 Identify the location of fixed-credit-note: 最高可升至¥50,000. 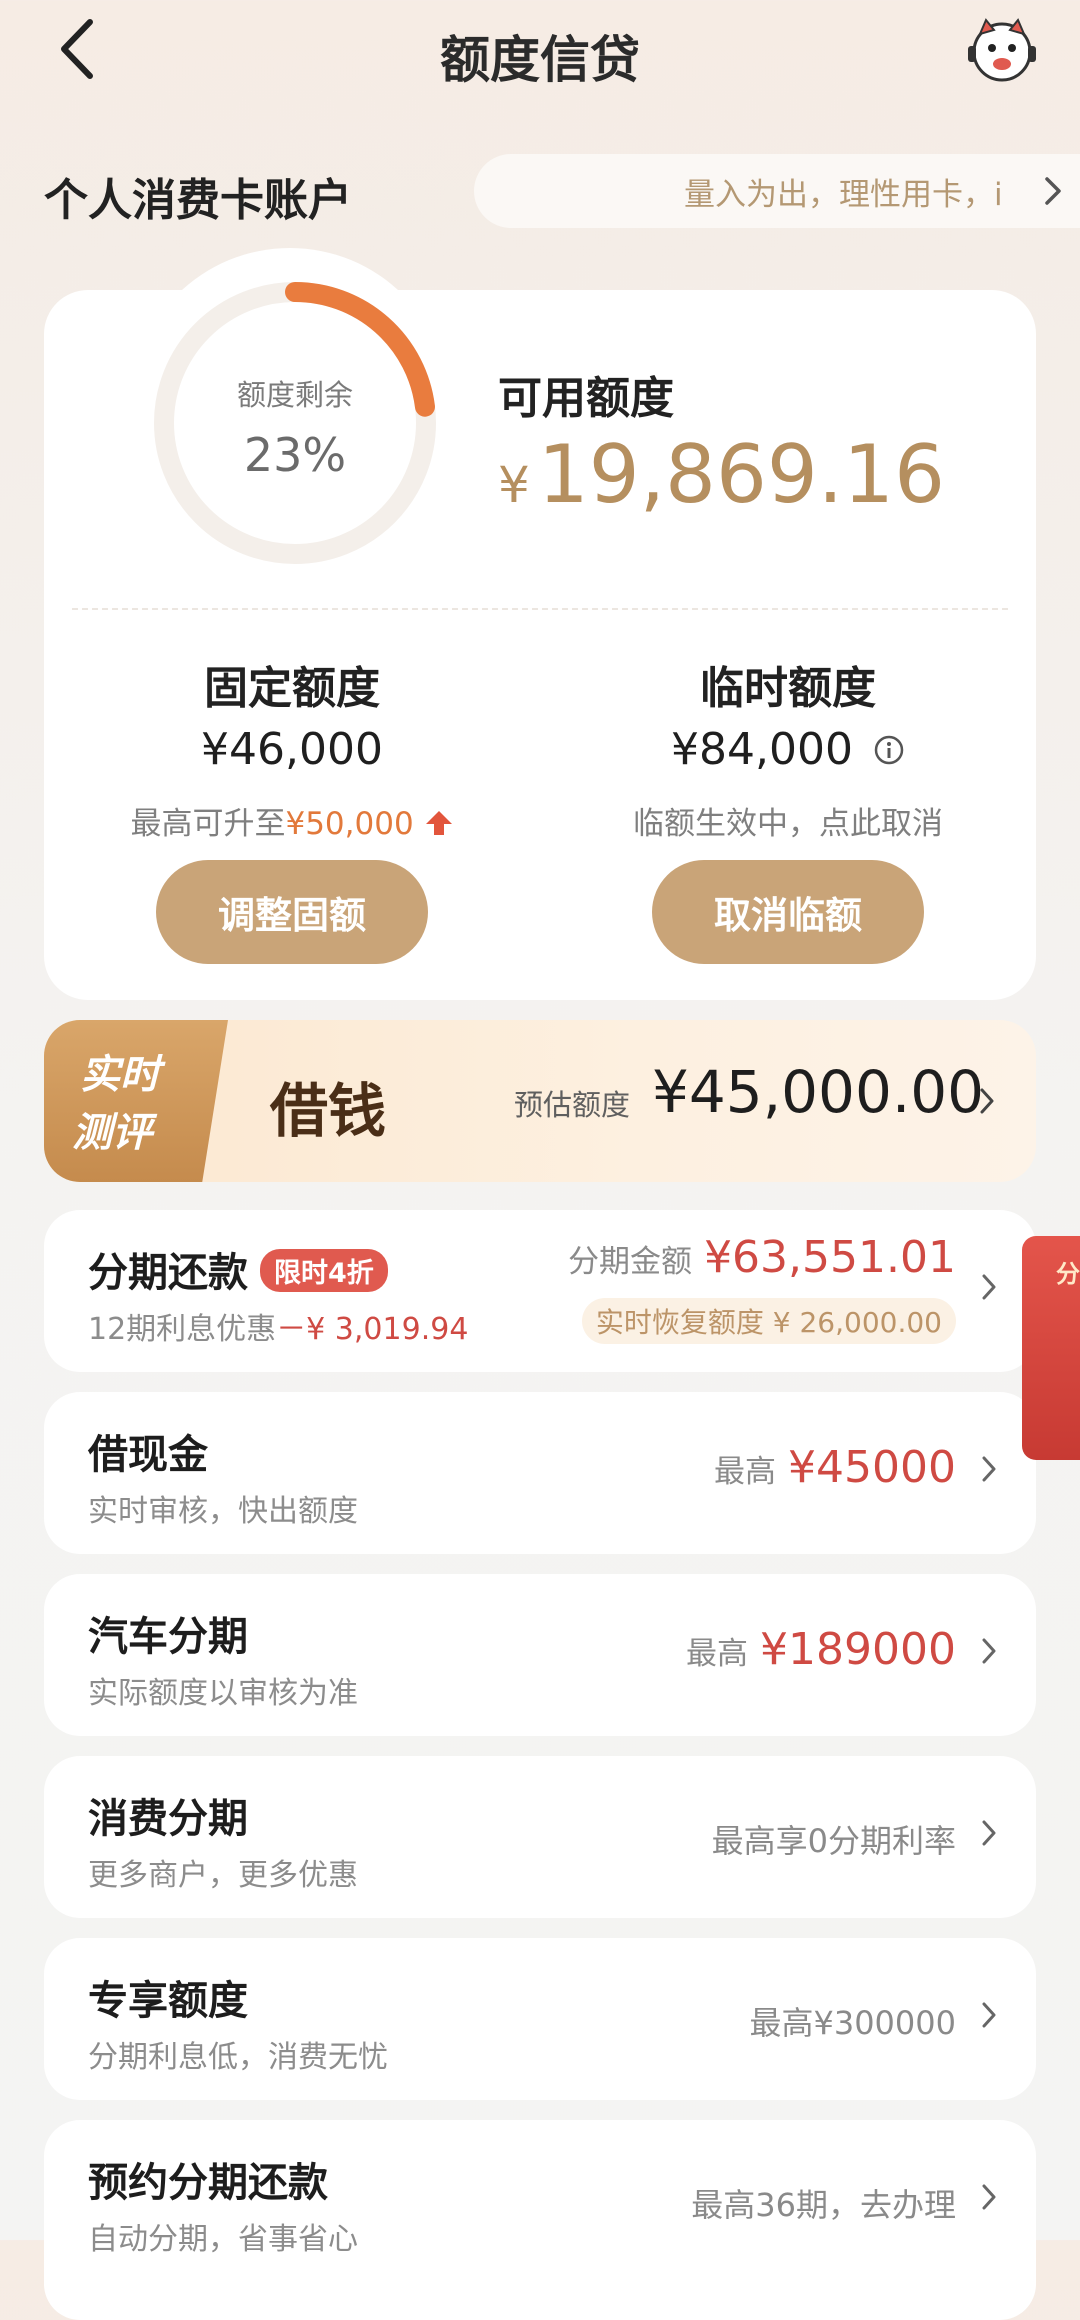
(292, 820).